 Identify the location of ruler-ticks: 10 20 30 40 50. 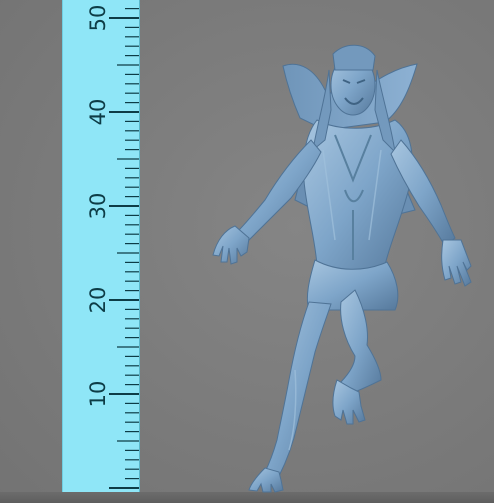
(112, 247).